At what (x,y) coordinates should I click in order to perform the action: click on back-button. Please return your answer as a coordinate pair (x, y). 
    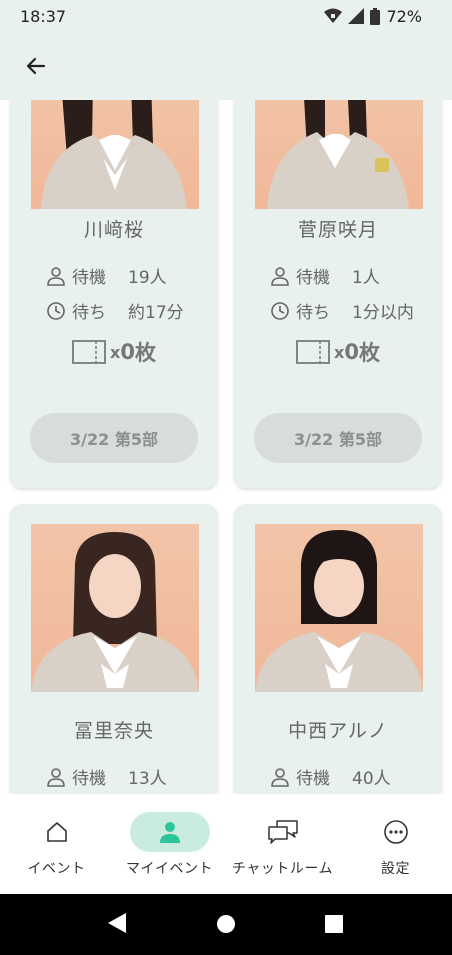
    Looking at the image, I should click on (36, 66).